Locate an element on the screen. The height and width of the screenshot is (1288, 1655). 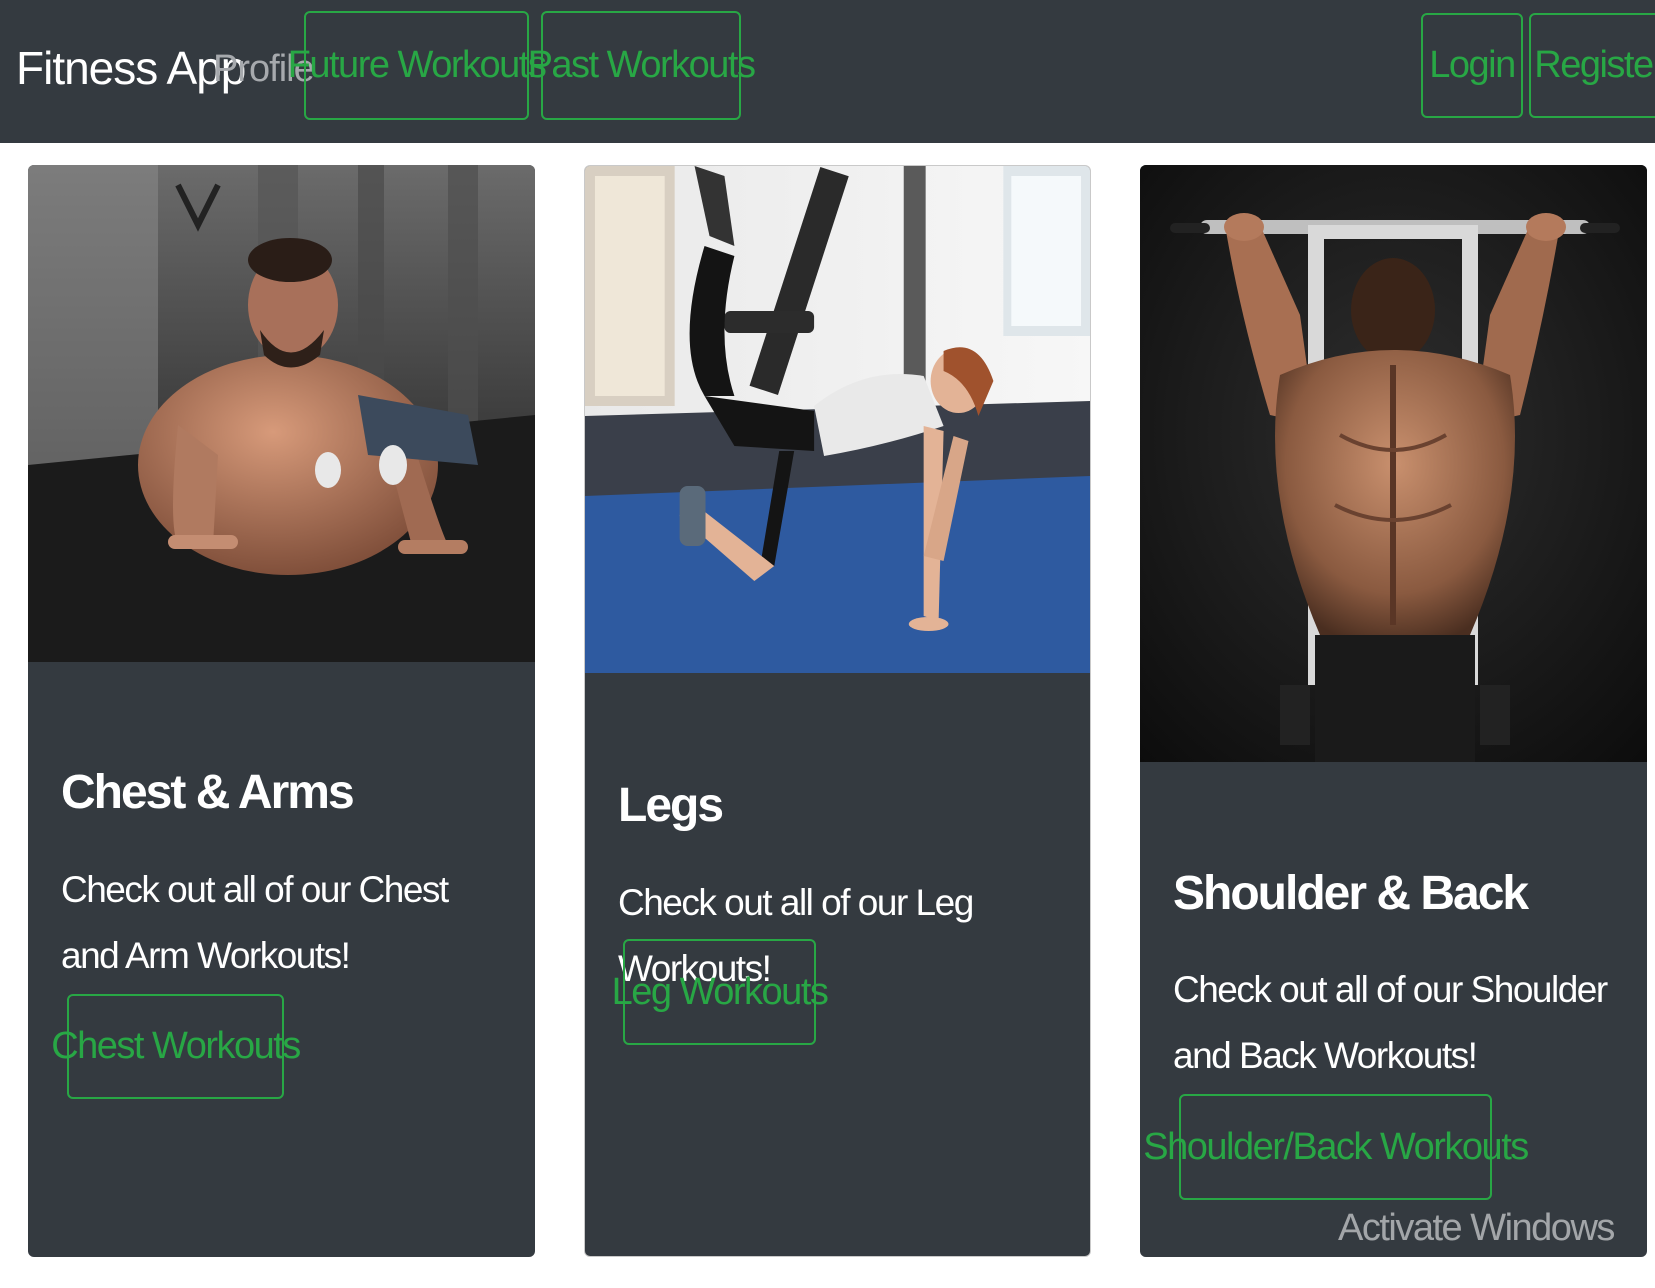
brand-link: Fitness App is located at coordinates (131, 68).